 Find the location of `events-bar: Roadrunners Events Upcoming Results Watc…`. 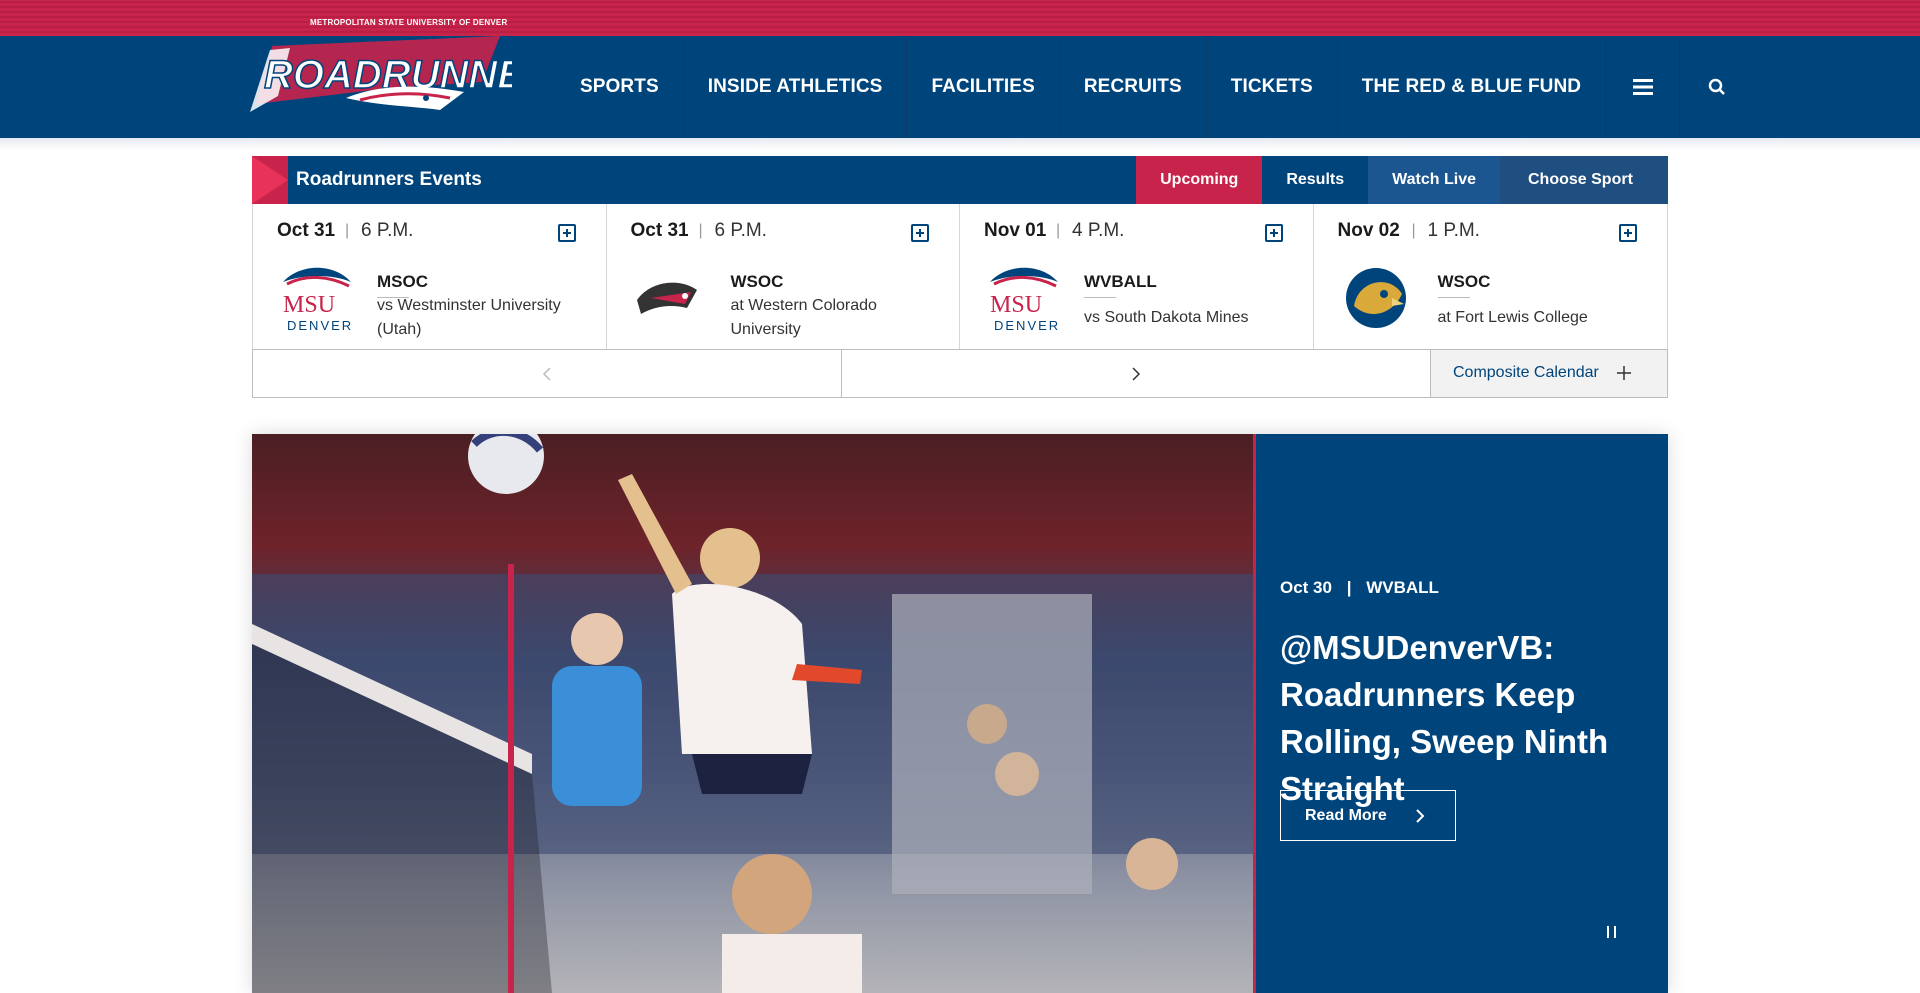

events-bar: Roadrunners Events Upcoming Results Watc… is located at coordinates (960, 180).